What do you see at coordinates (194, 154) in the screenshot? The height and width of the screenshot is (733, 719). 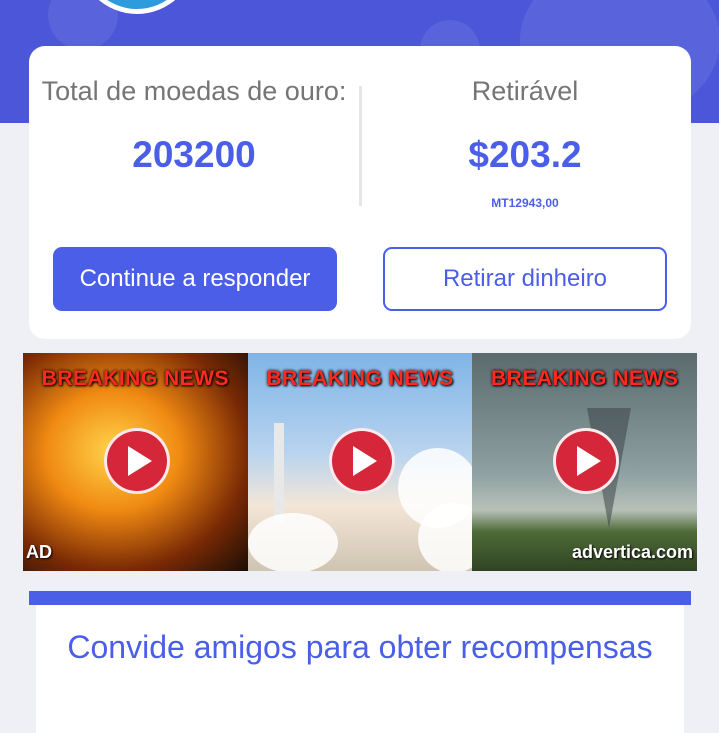 I see `total-coins-value: 203200` at bounding box center [194, 154].